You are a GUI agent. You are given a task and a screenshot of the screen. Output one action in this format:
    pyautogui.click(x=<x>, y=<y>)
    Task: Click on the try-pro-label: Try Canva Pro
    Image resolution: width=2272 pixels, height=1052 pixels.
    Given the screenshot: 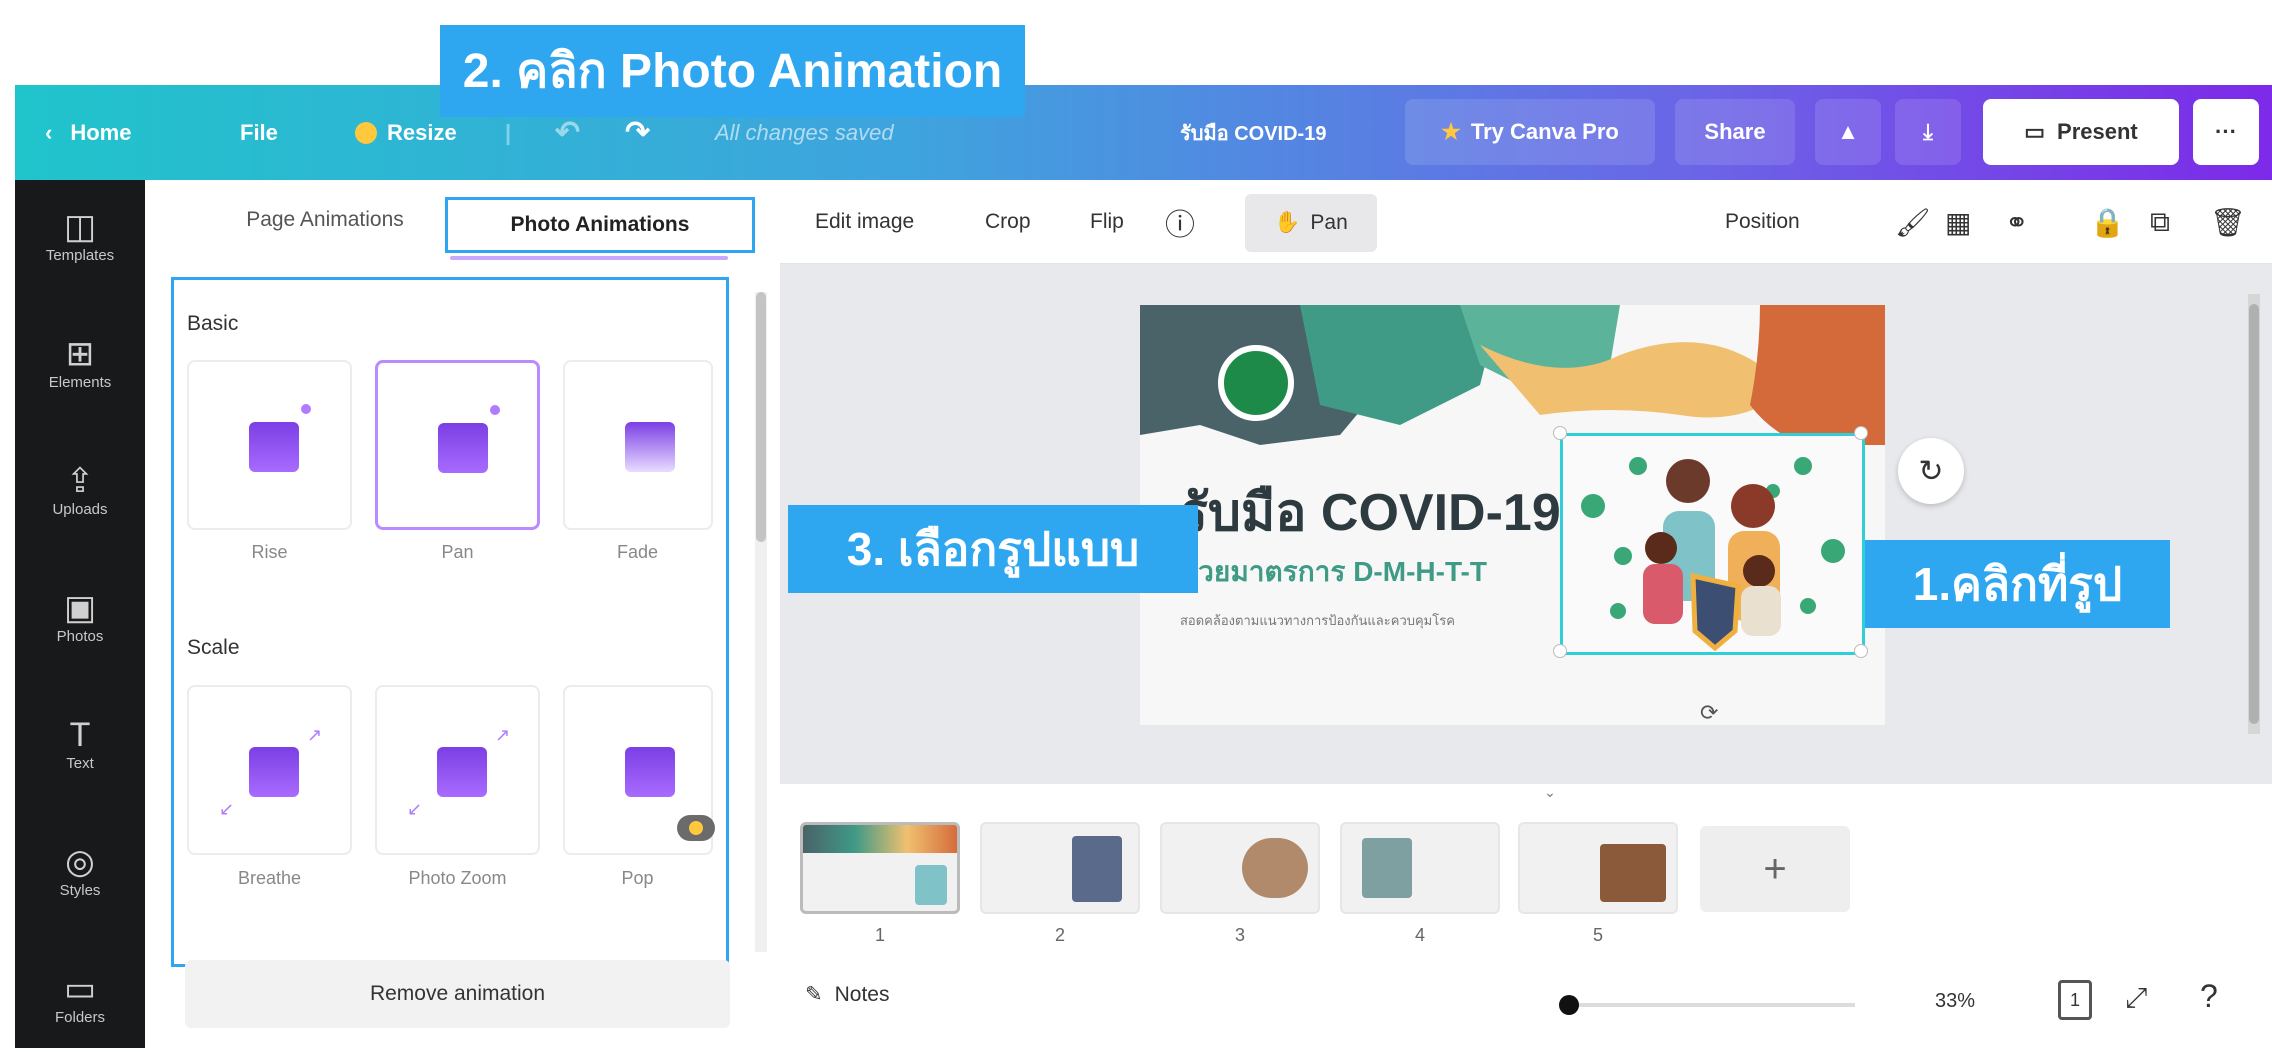 What is the action you would take?
    pyautogui.click(x=1544, y=131)
    